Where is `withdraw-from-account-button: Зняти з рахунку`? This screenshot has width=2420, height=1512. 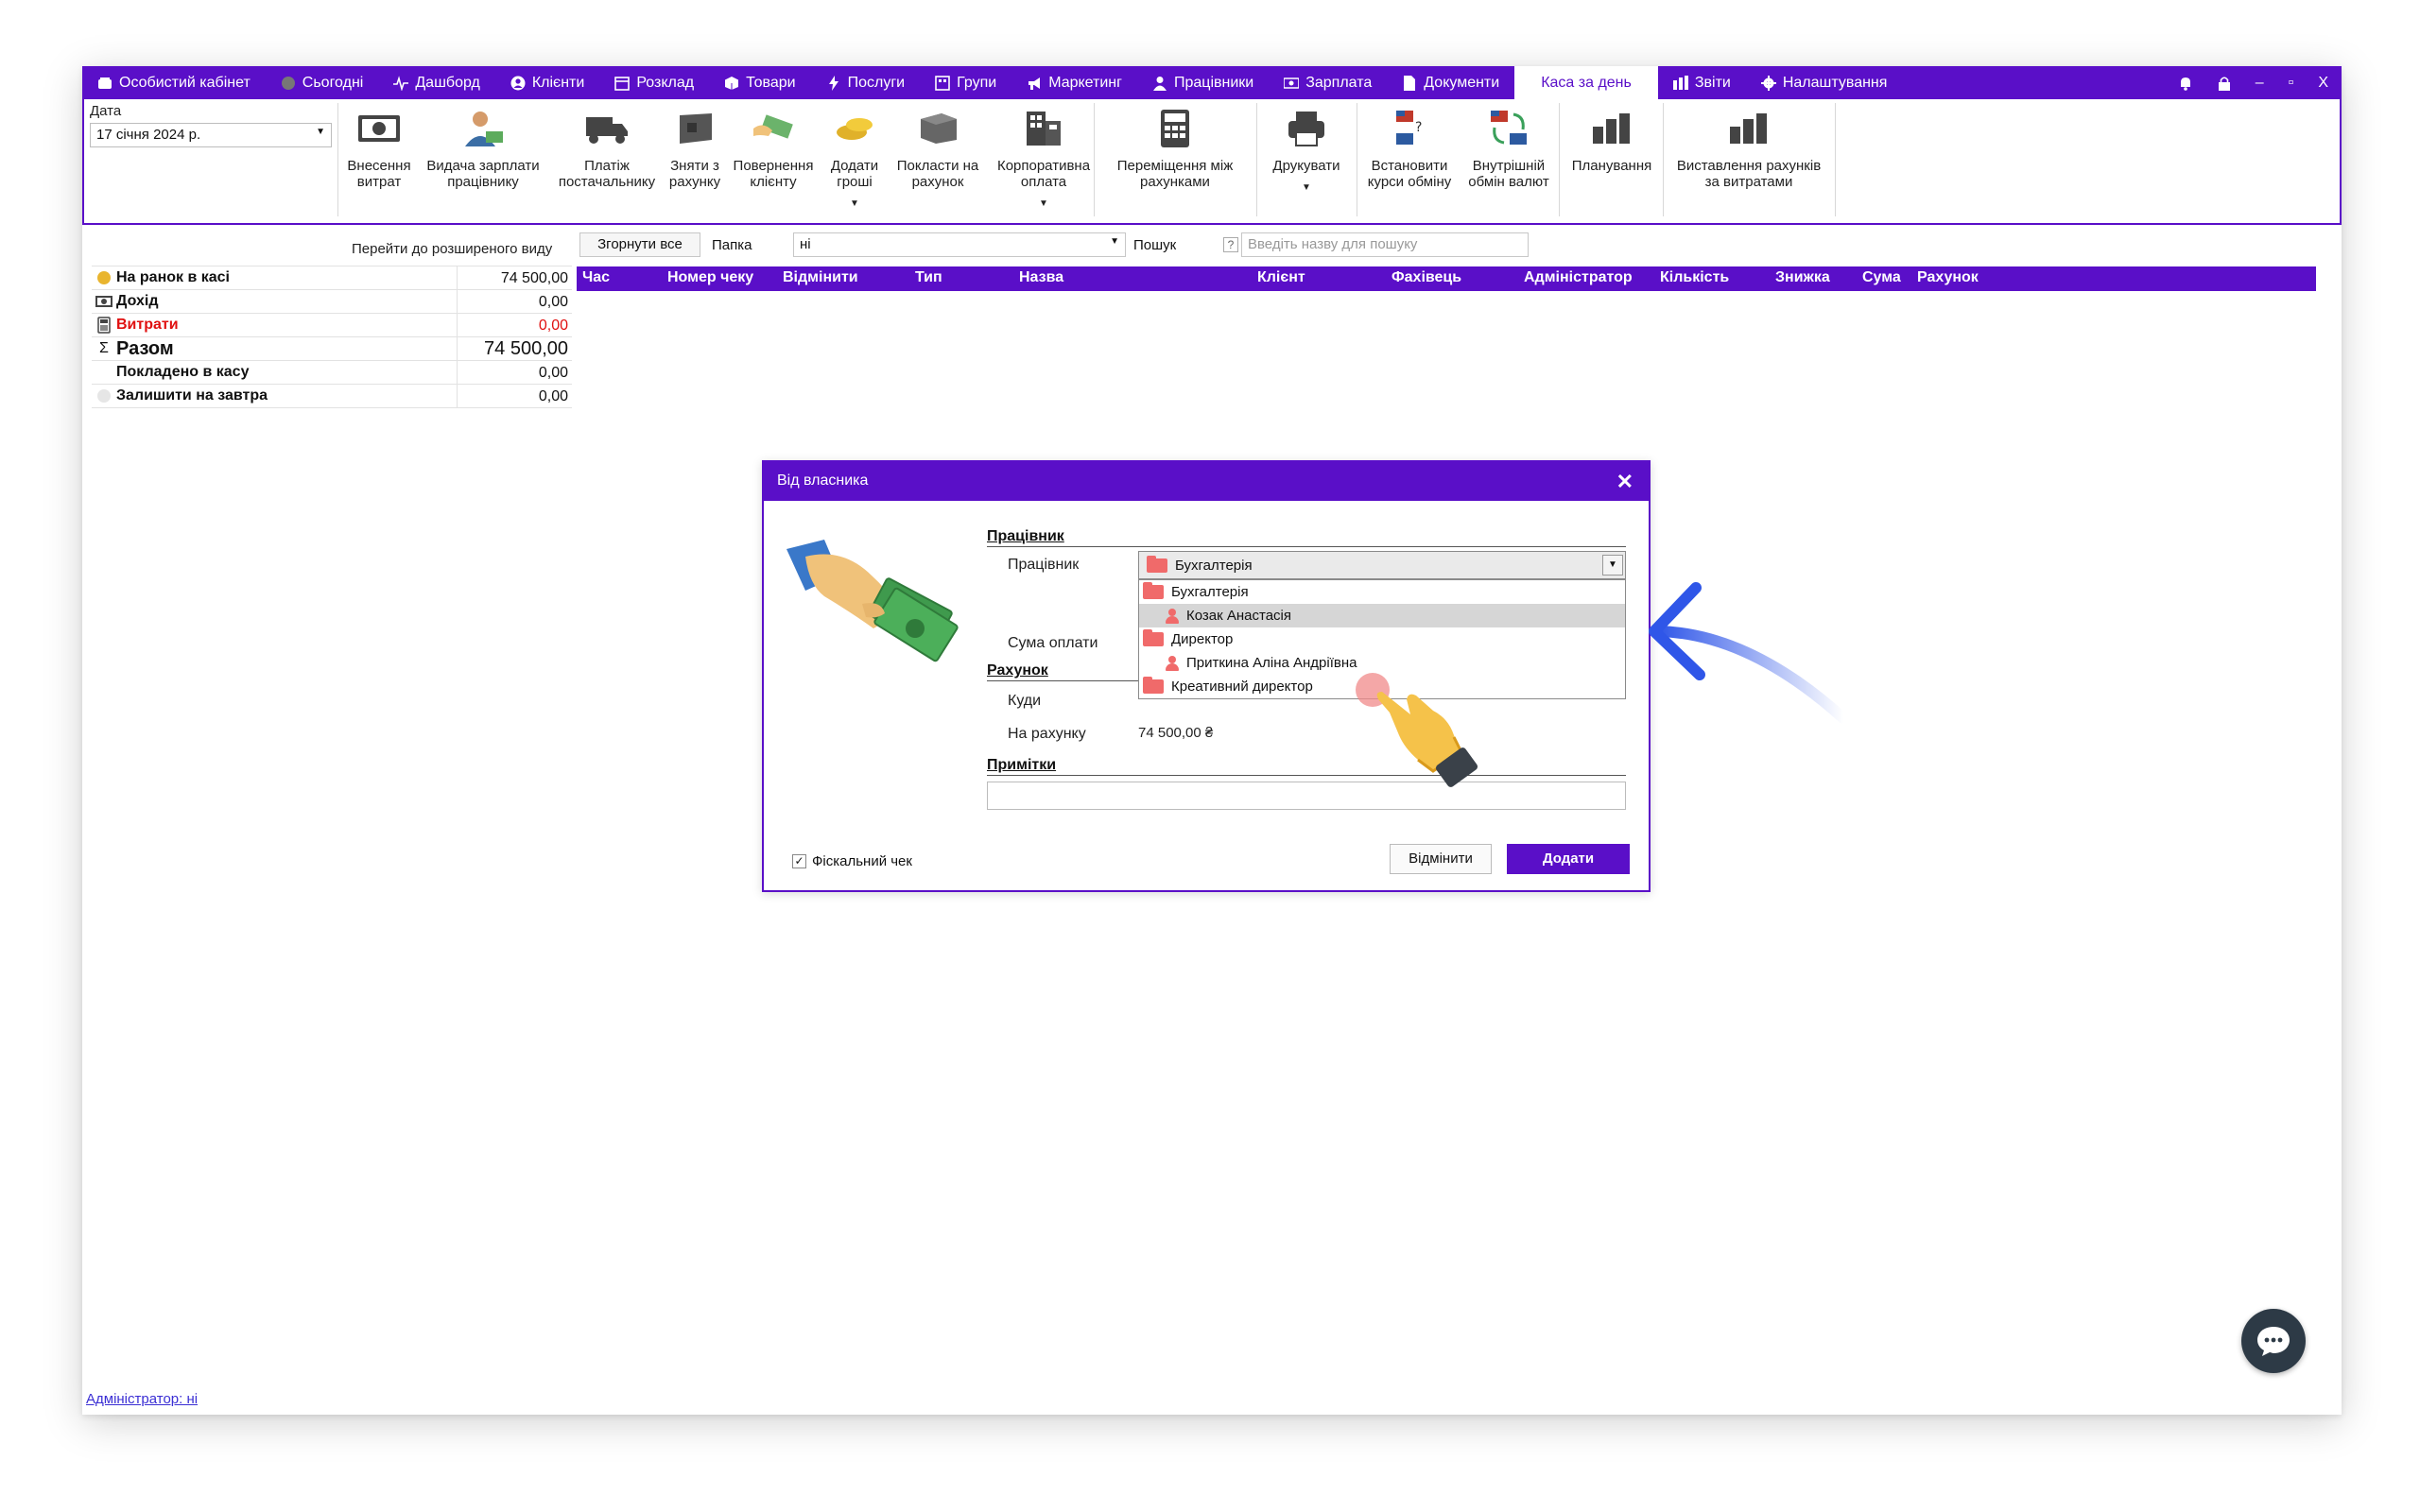
withdraw-from-account-button: Зняти з рахунку is located at coordinates (694, 159).